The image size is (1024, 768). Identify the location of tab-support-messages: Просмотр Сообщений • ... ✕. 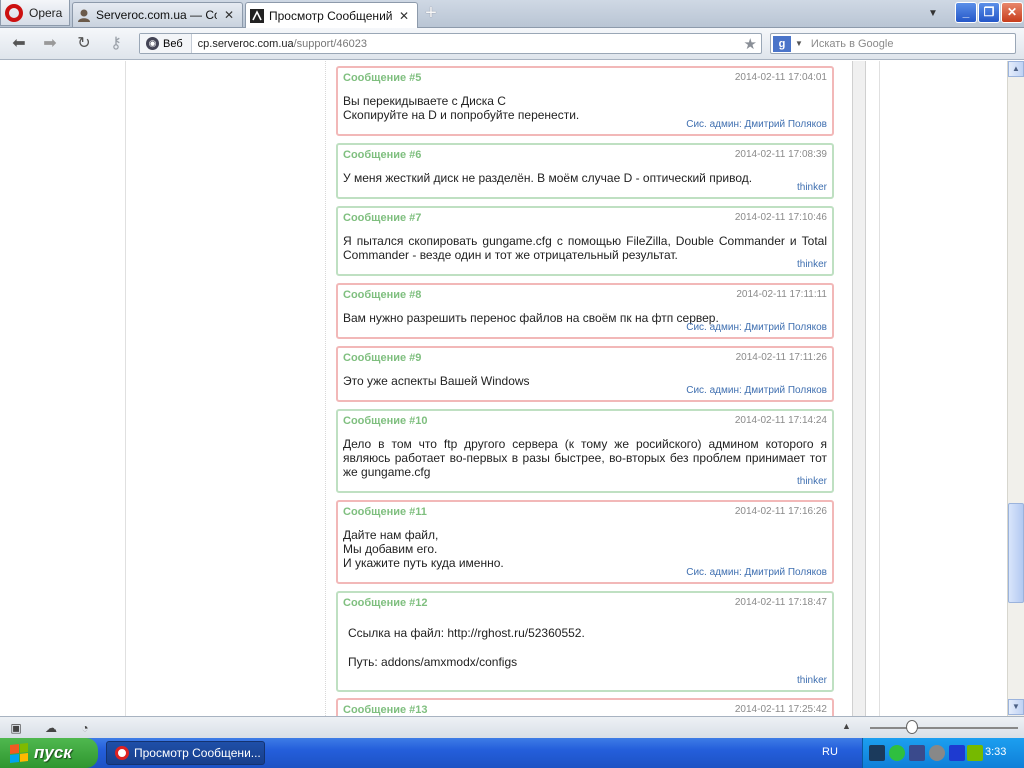
(331, 15).